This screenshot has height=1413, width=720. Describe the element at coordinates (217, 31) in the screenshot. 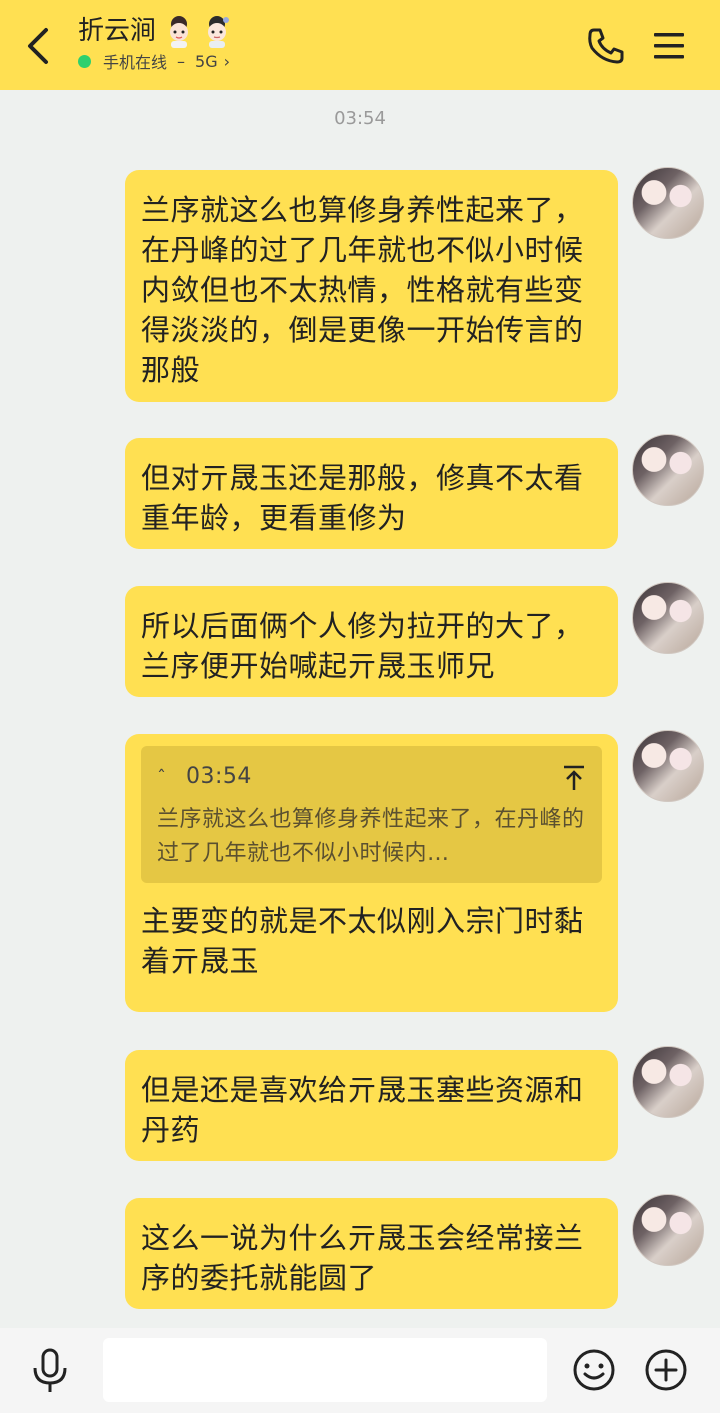

I see `boy-emoji-icon` at that location.